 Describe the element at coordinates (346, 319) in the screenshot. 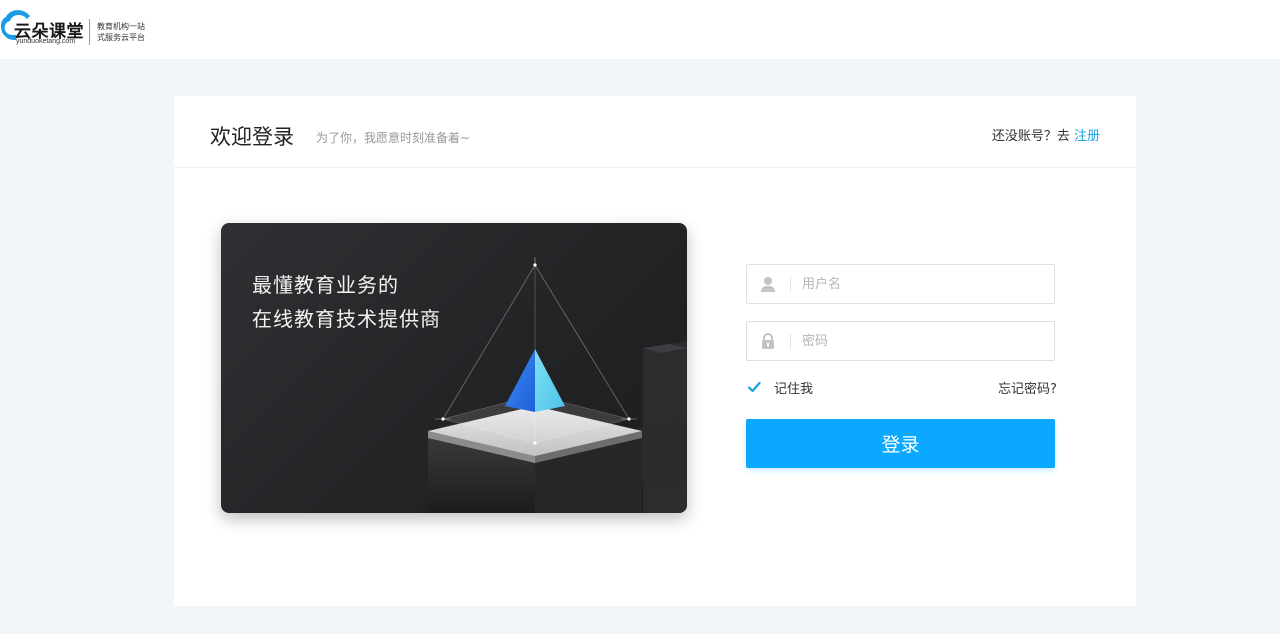

I see `banner-headline-line2: 在线教育技术提供商` at that location.